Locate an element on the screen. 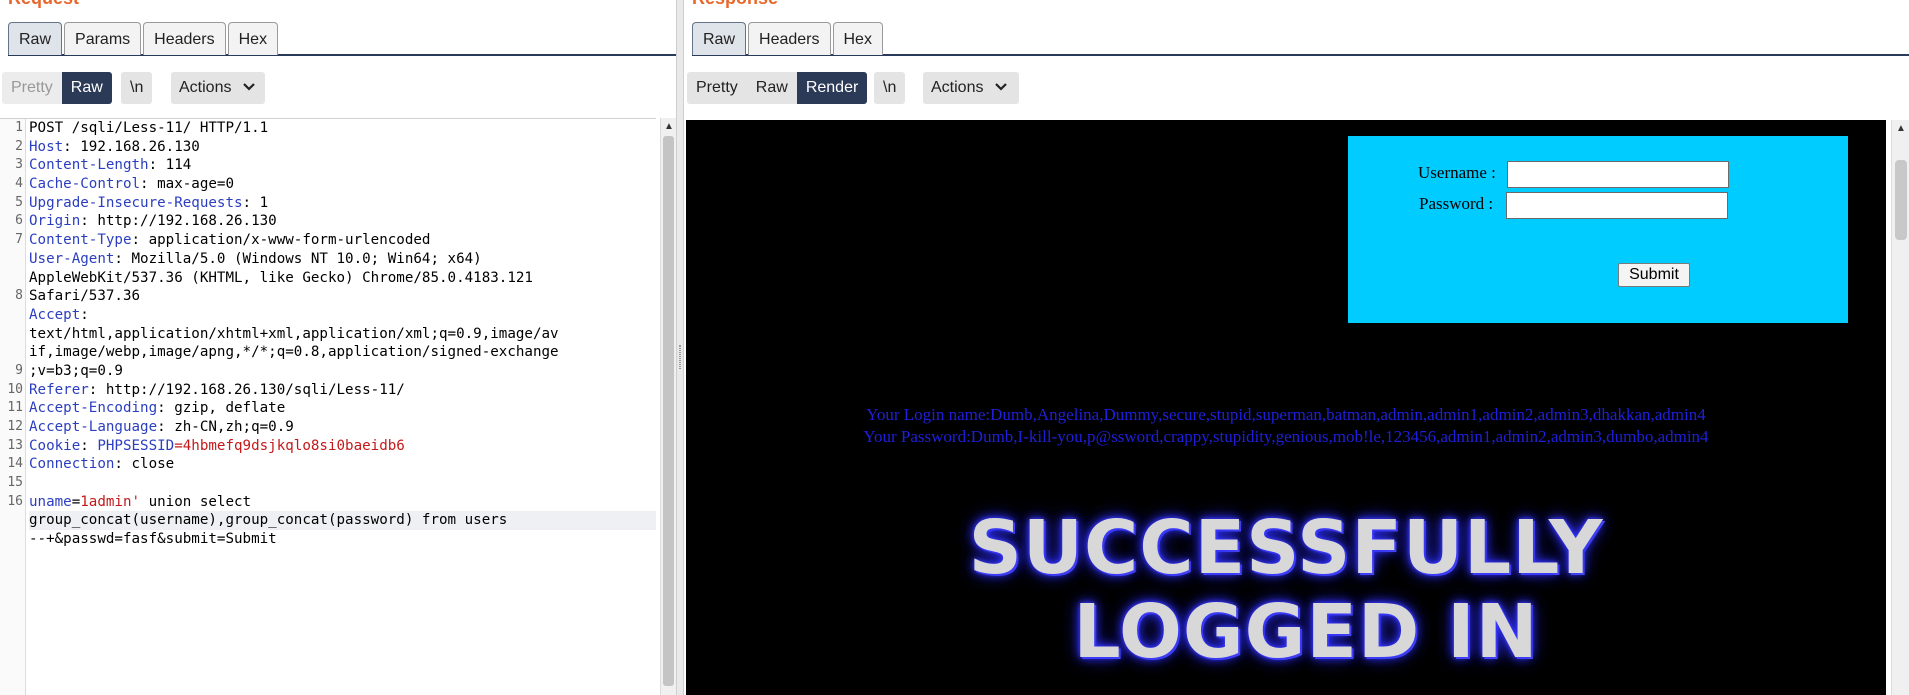  username-input is located at coordinates (1618, 174).